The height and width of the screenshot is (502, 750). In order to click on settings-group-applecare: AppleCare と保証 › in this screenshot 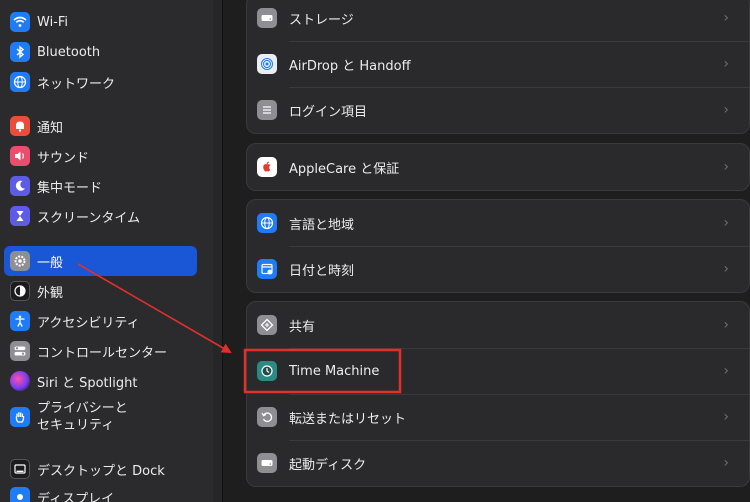, I will do `click(498, 167)`.